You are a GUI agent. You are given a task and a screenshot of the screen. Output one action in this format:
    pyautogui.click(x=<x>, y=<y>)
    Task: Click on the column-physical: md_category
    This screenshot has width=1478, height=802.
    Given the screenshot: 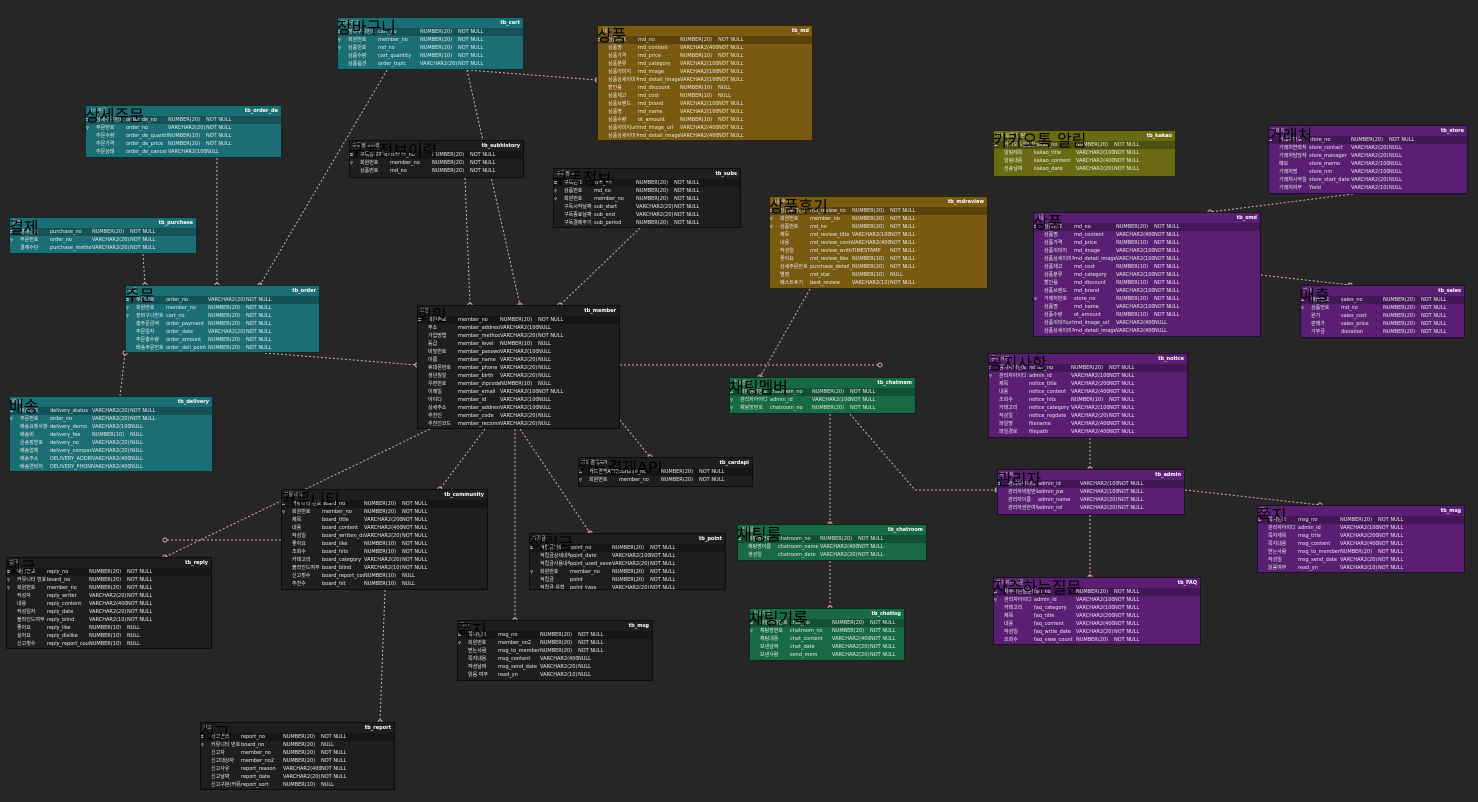 What is the action you would take?
    pyautogui.click(x=1090, y=275)
    